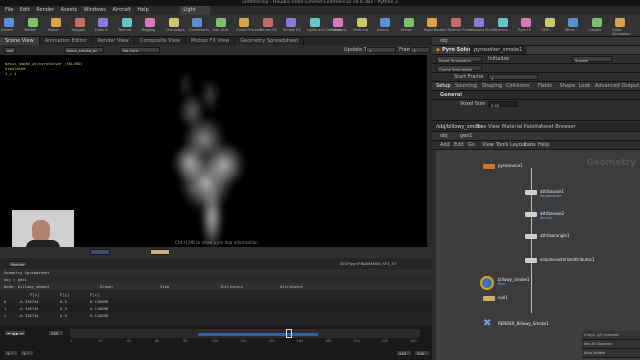 The height and width of the screenshot is (360, 640). I want to click on node-attribwrangle1, so click(531, 236).